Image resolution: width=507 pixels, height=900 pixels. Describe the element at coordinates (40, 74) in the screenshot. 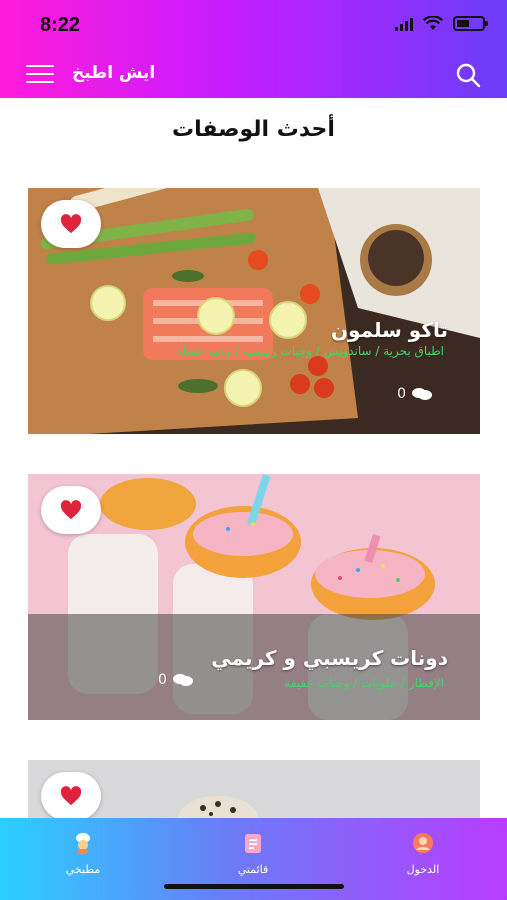

I see `menu-button` at that location.